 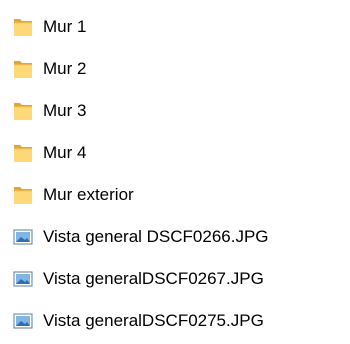 What do you see at coordinates (175, 28) in the screenshot?
I see `file-item-mur-1: Mur 1` at bounding box center [175, 28].